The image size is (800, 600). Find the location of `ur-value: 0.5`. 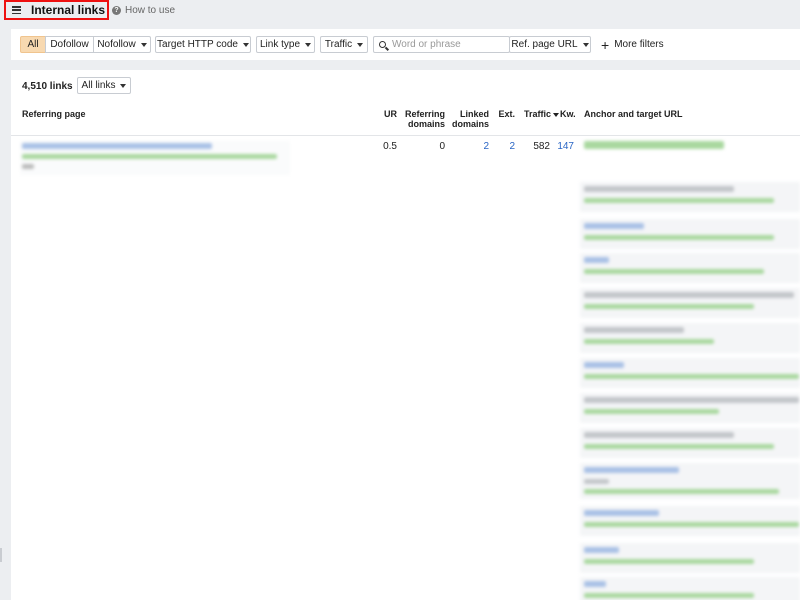

ur-value: 0.5 is located at coordinates (390, 146).